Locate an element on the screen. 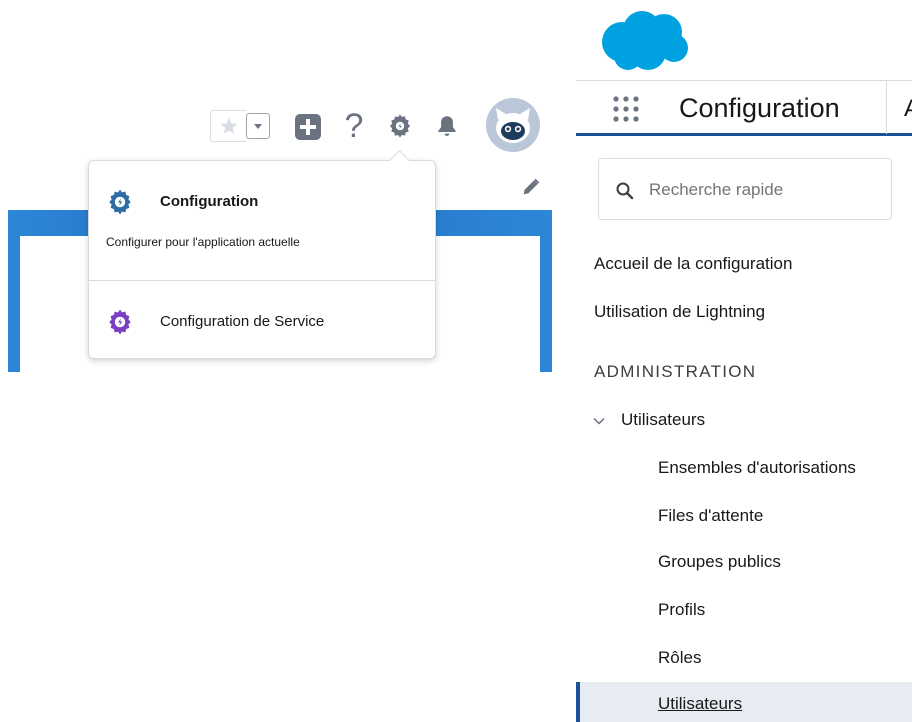 The image size is (912, 722). nav-roles: Rôles is located at coordinates (679, 658).